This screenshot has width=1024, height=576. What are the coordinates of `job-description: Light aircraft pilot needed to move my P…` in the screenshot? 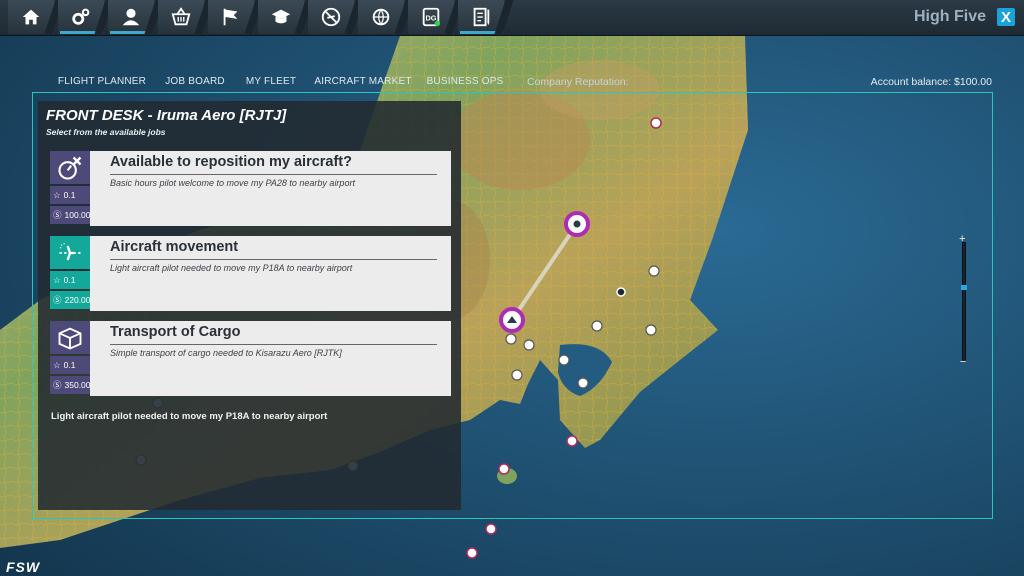 It's located at (231, 268).